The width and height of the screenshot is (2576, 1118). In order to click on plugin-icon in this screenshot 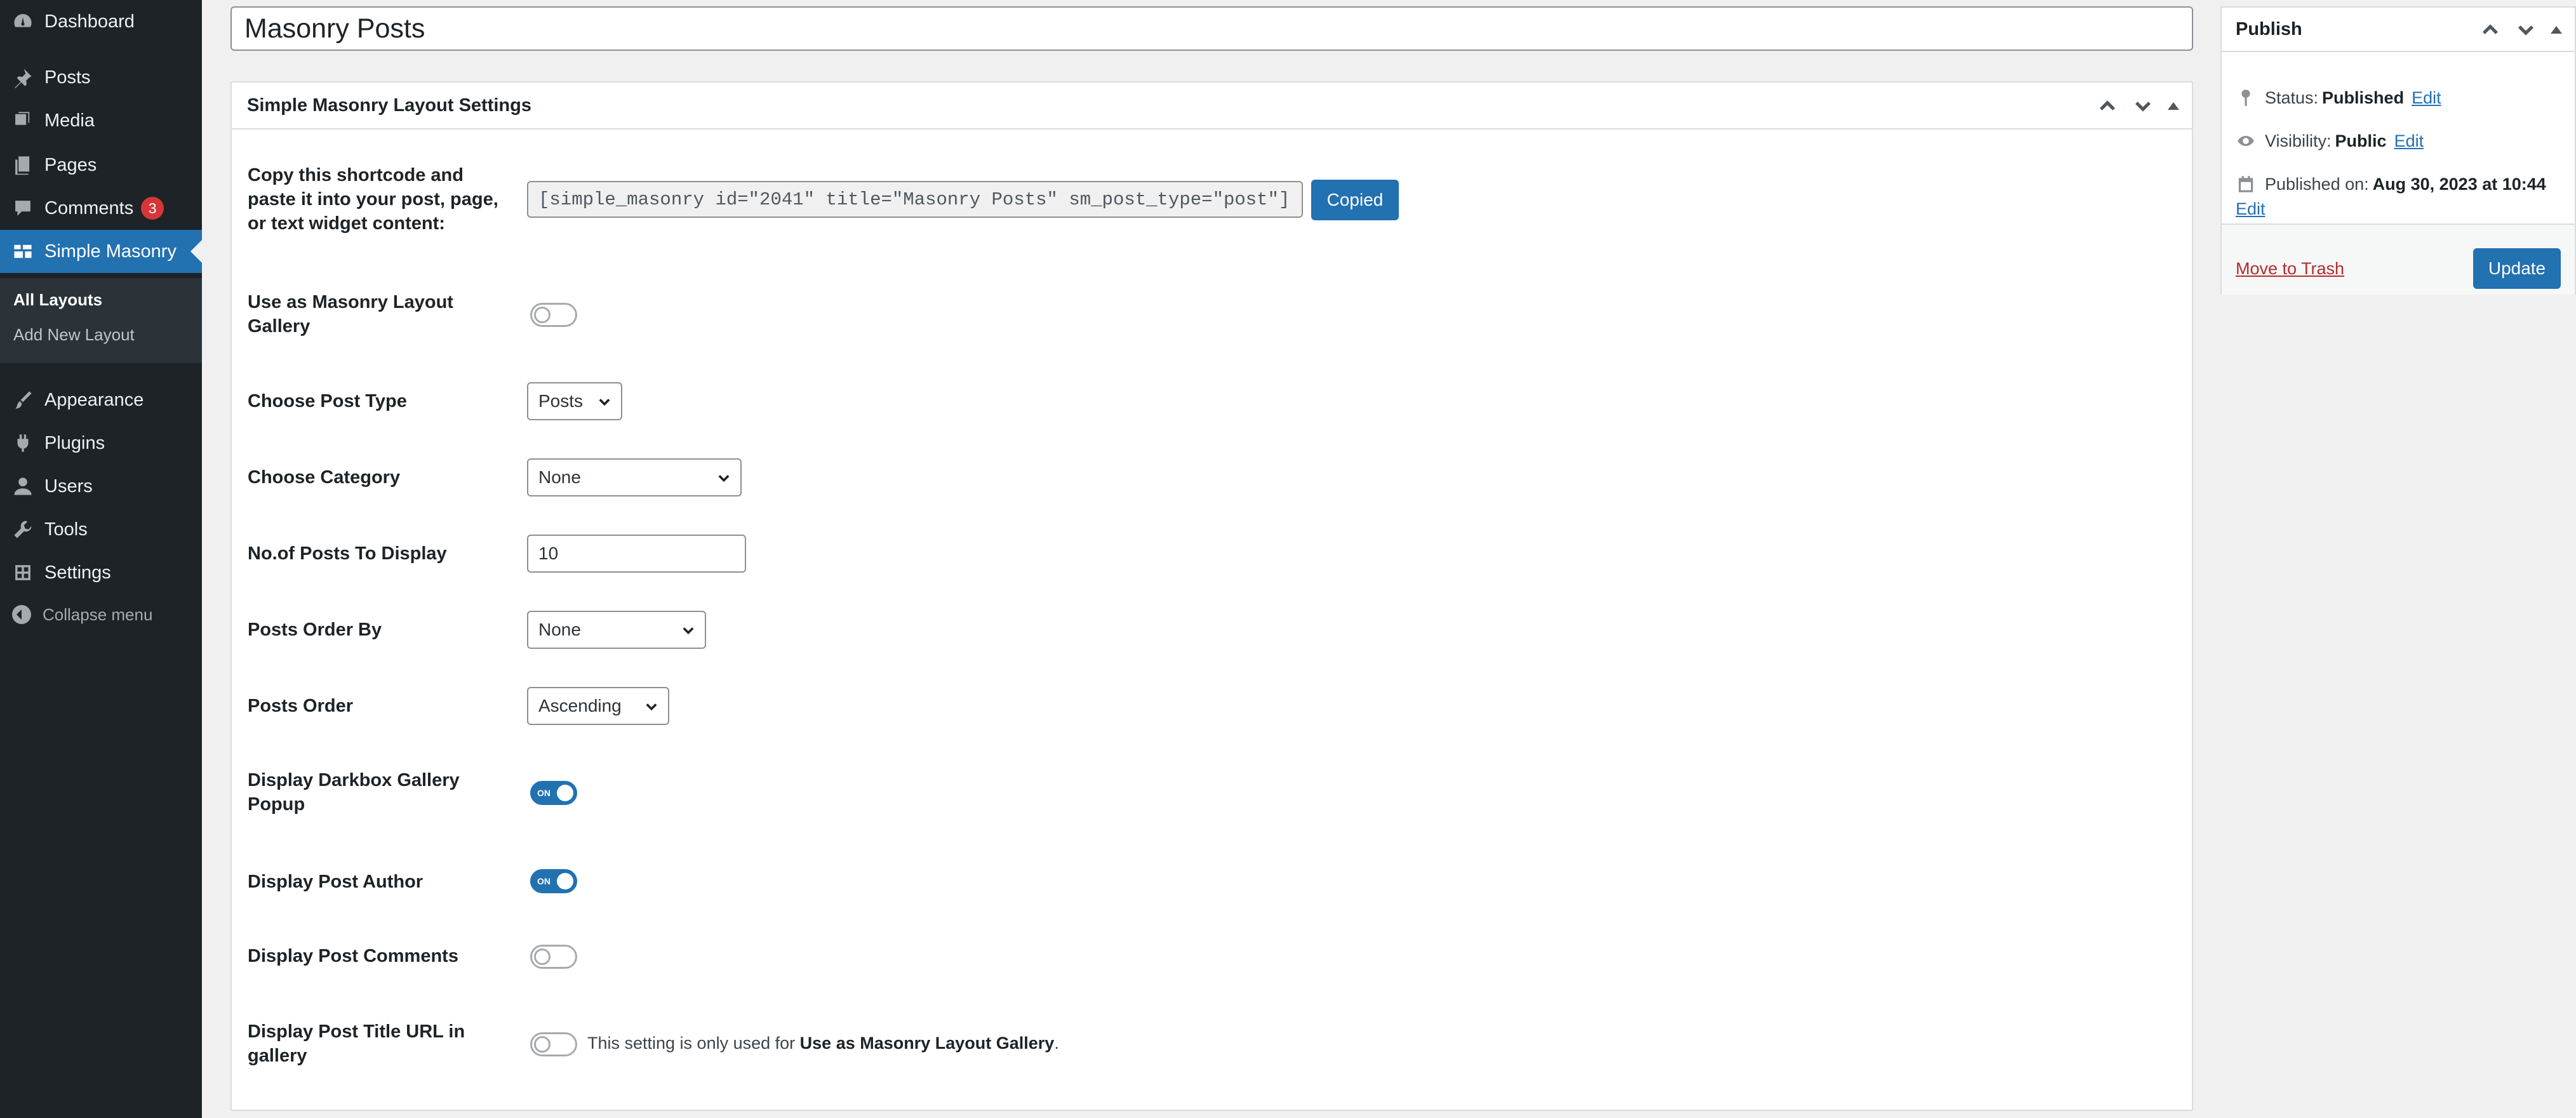, I will do `click(23, 443)`.